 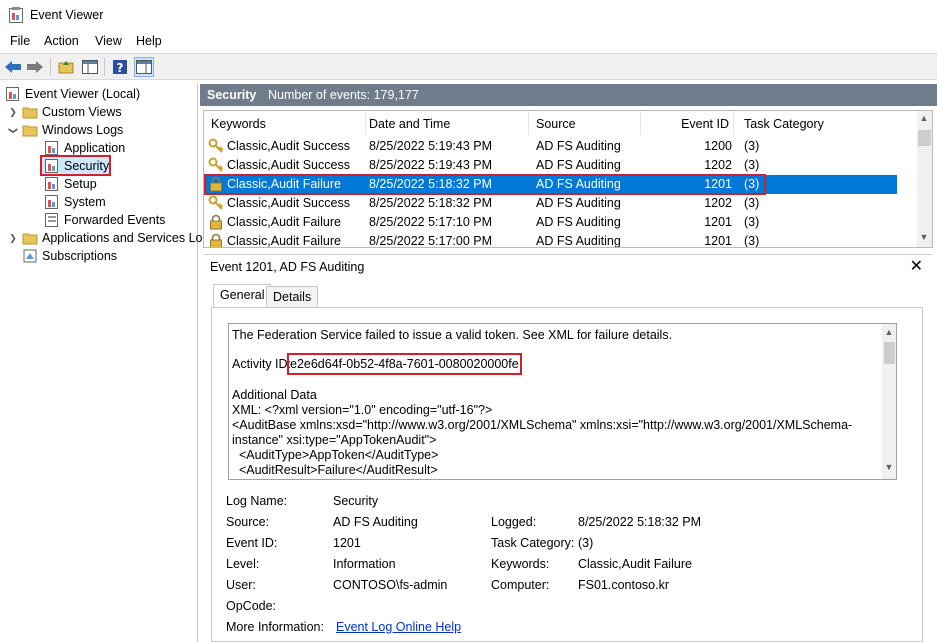 What do you see at coordinates (13, 130) in the screenshot?
I see `collapse-chevron-icon: ❯` at bounding box center [13, 130].